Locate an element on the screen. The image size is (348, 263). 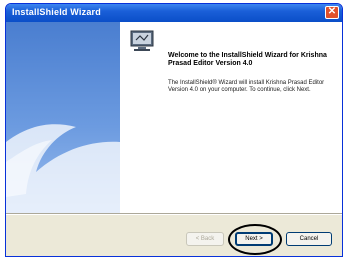
back-button: < Back is located at coordinates (205, 239).